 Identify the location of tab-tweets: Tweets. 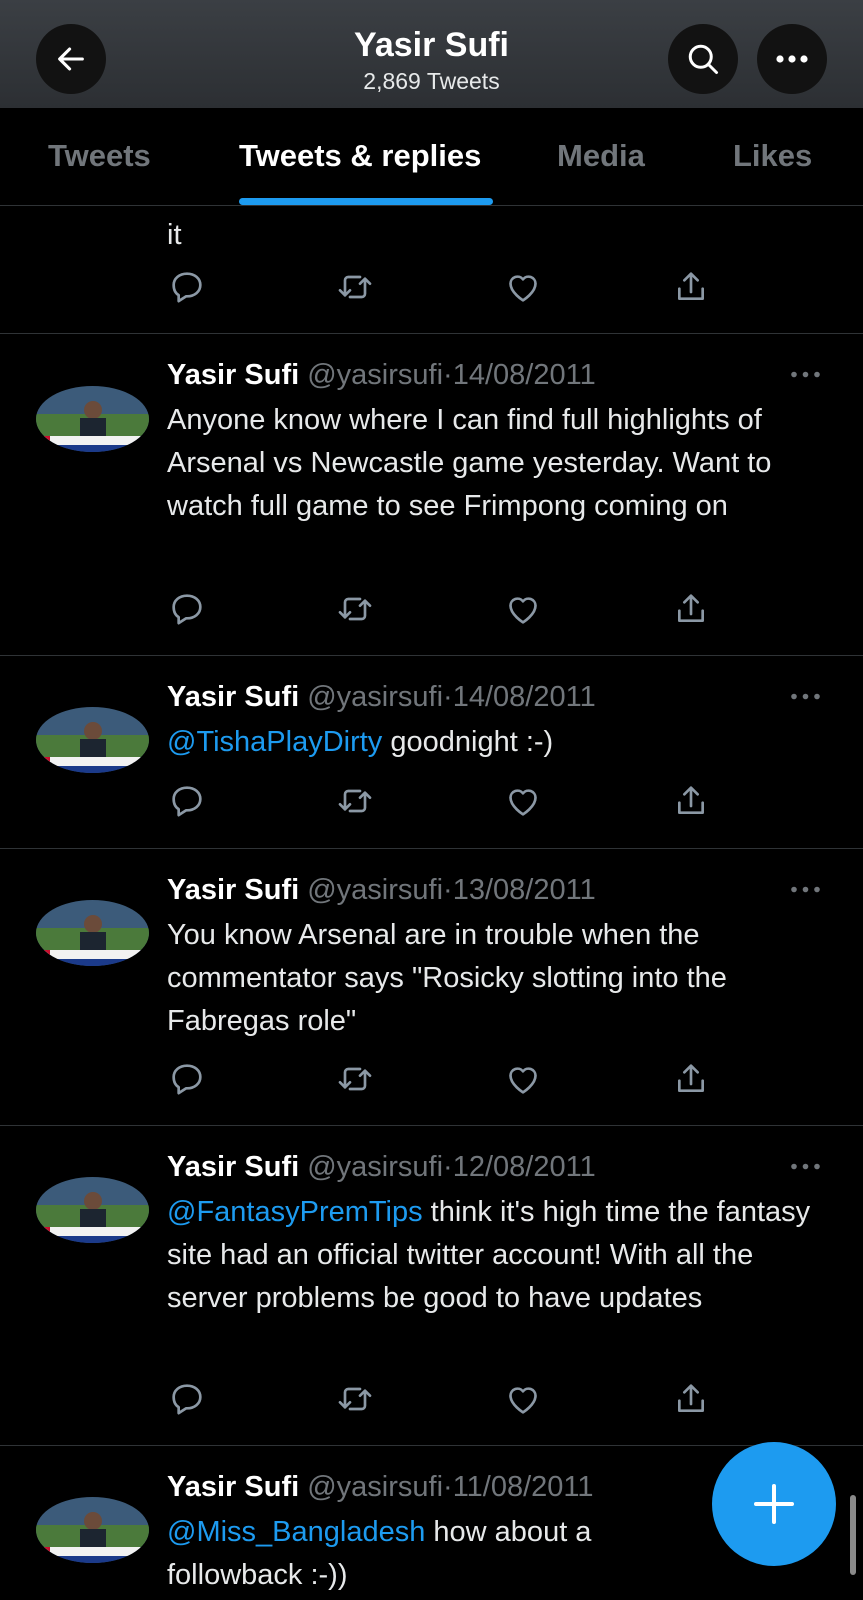
(99, 156).